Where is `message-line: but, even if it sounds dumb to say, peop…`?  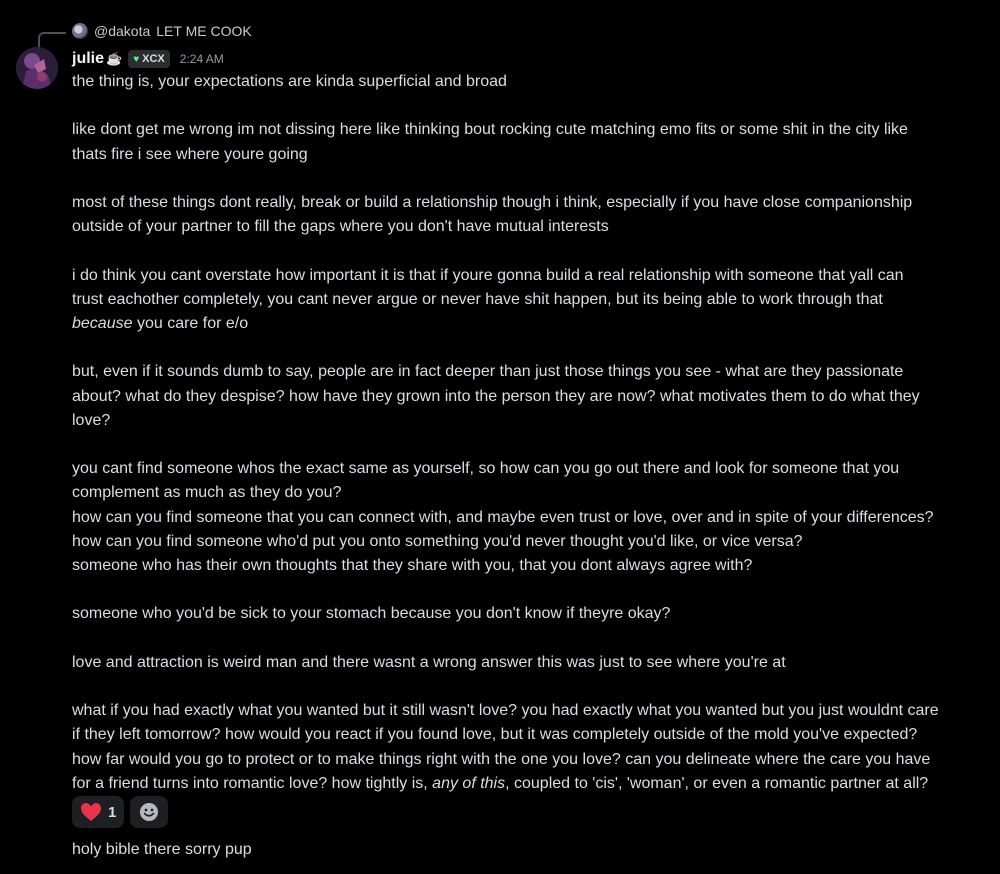
message-line: but, even if it sounds dumb to say, peop… is located at coordinates (488, 372).